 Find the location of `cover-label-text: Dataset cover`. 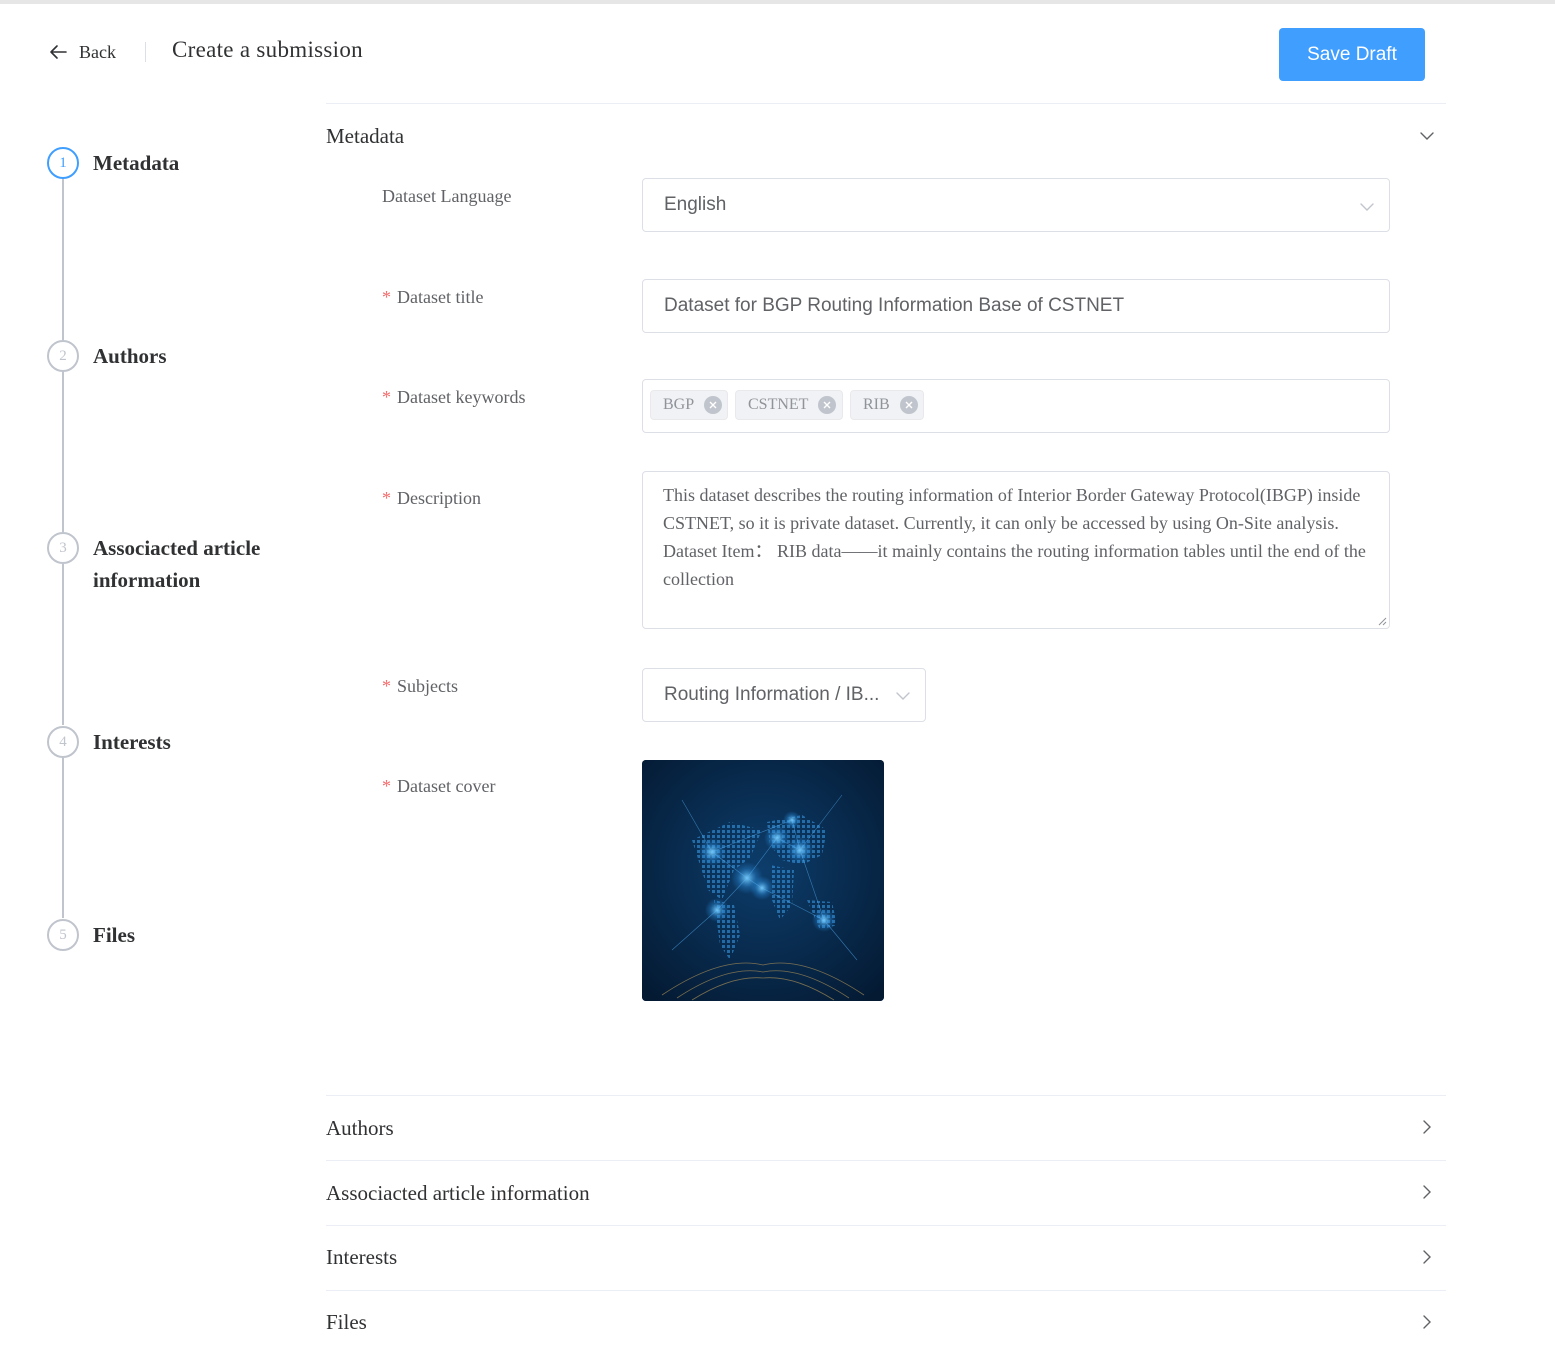

cover-label-text: Dataset cover is located at coordinates (446, 786).